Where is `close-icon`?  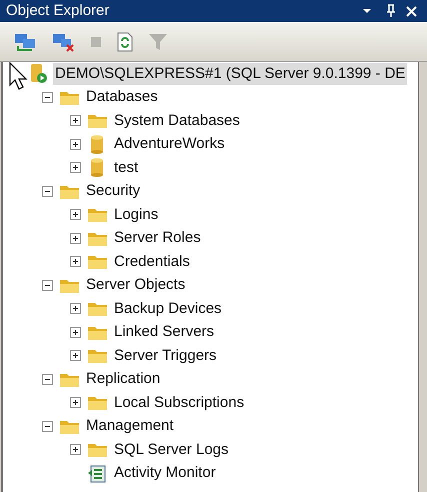 close-icon is located at coordinates (411, 11).